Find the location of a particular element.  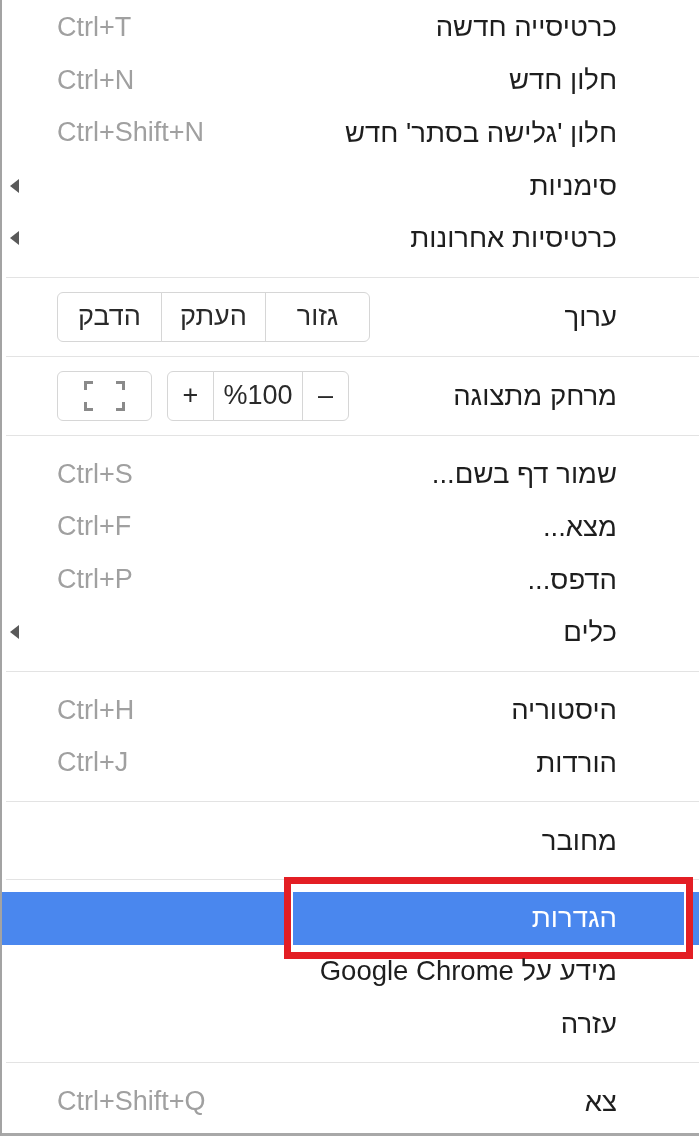

zoom-level: %100 is located at coordinates (258, 395).